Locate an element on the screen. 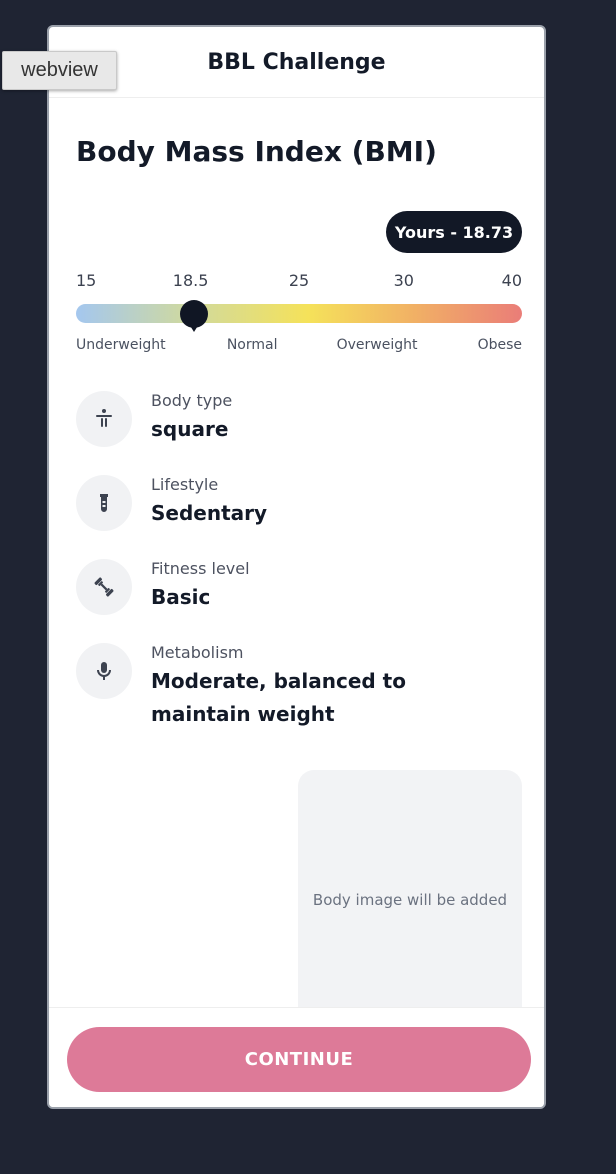 This screenshot has height=1174, width=616. info-value: Basic is located at coordinates (181, 597).